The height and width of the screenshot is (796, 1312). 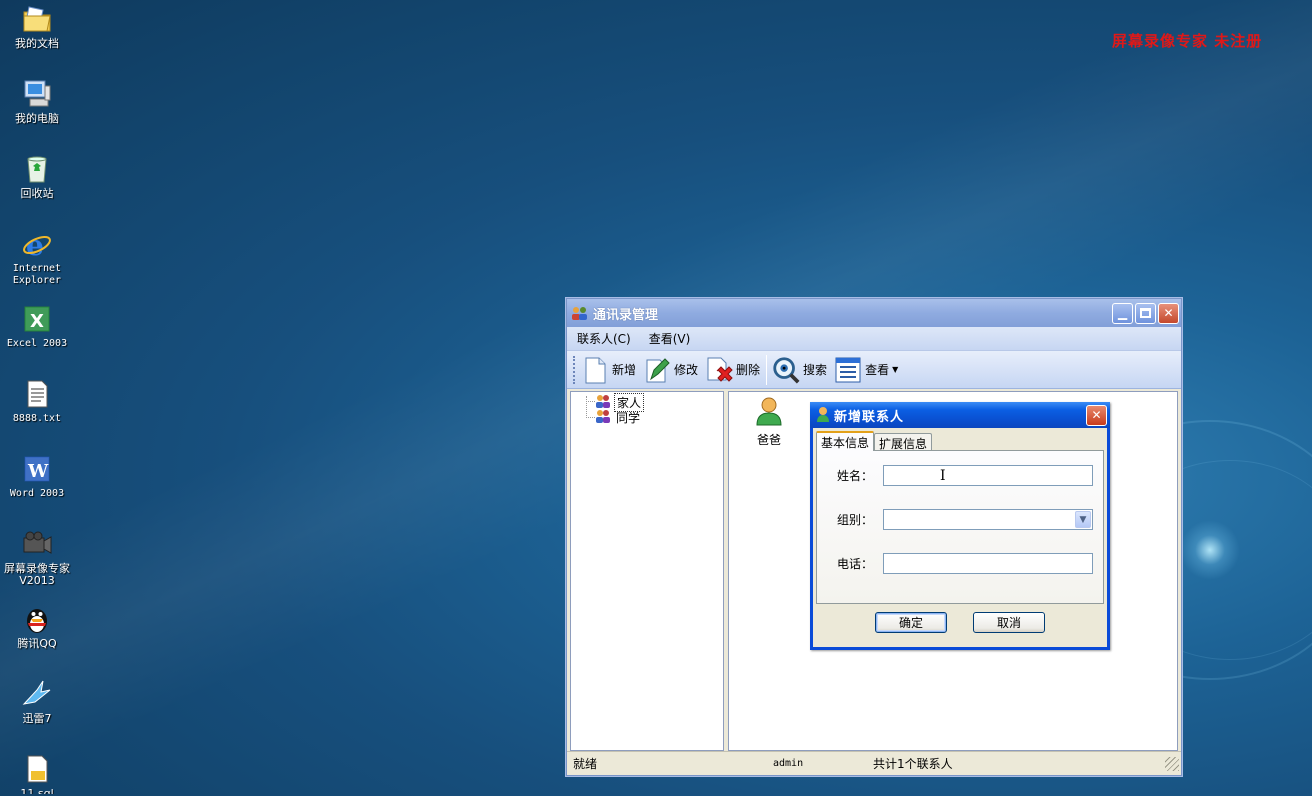 I want to click on desktop-icon-recycle-bin: 回收站, so click(x=37, y=176).